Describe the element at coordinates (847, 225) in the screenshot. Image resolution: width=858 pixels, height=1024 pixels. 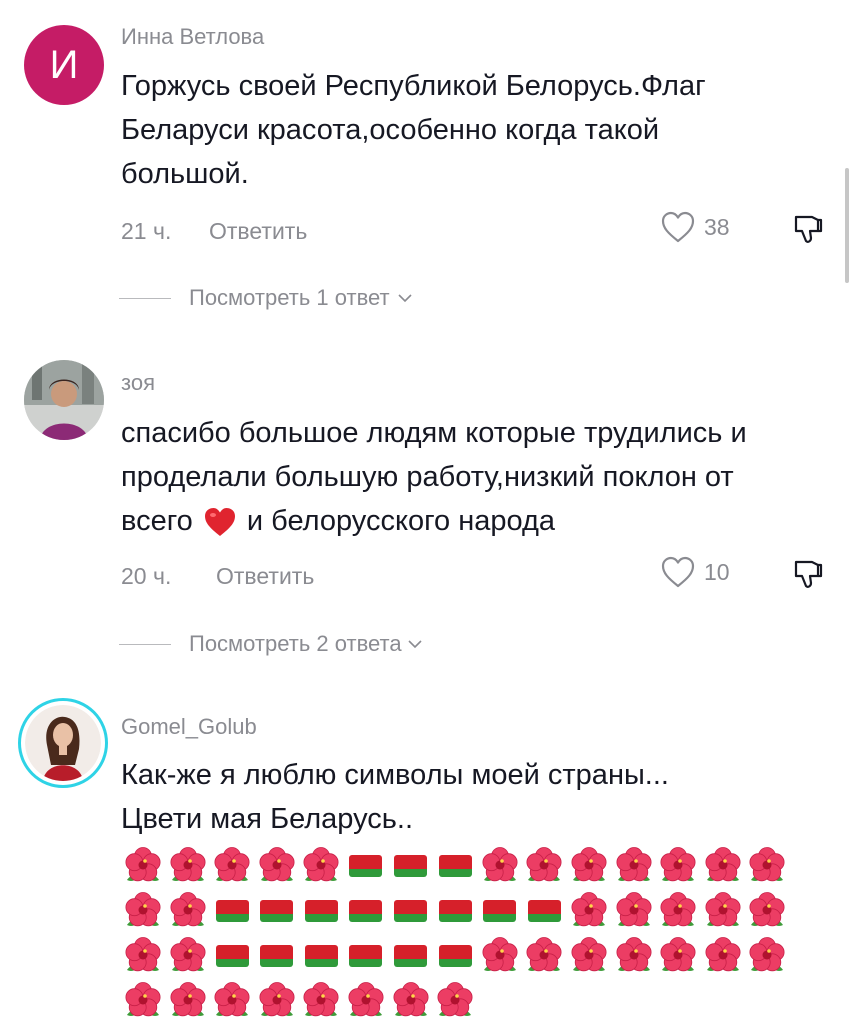
I see `scrollbar` at that location.